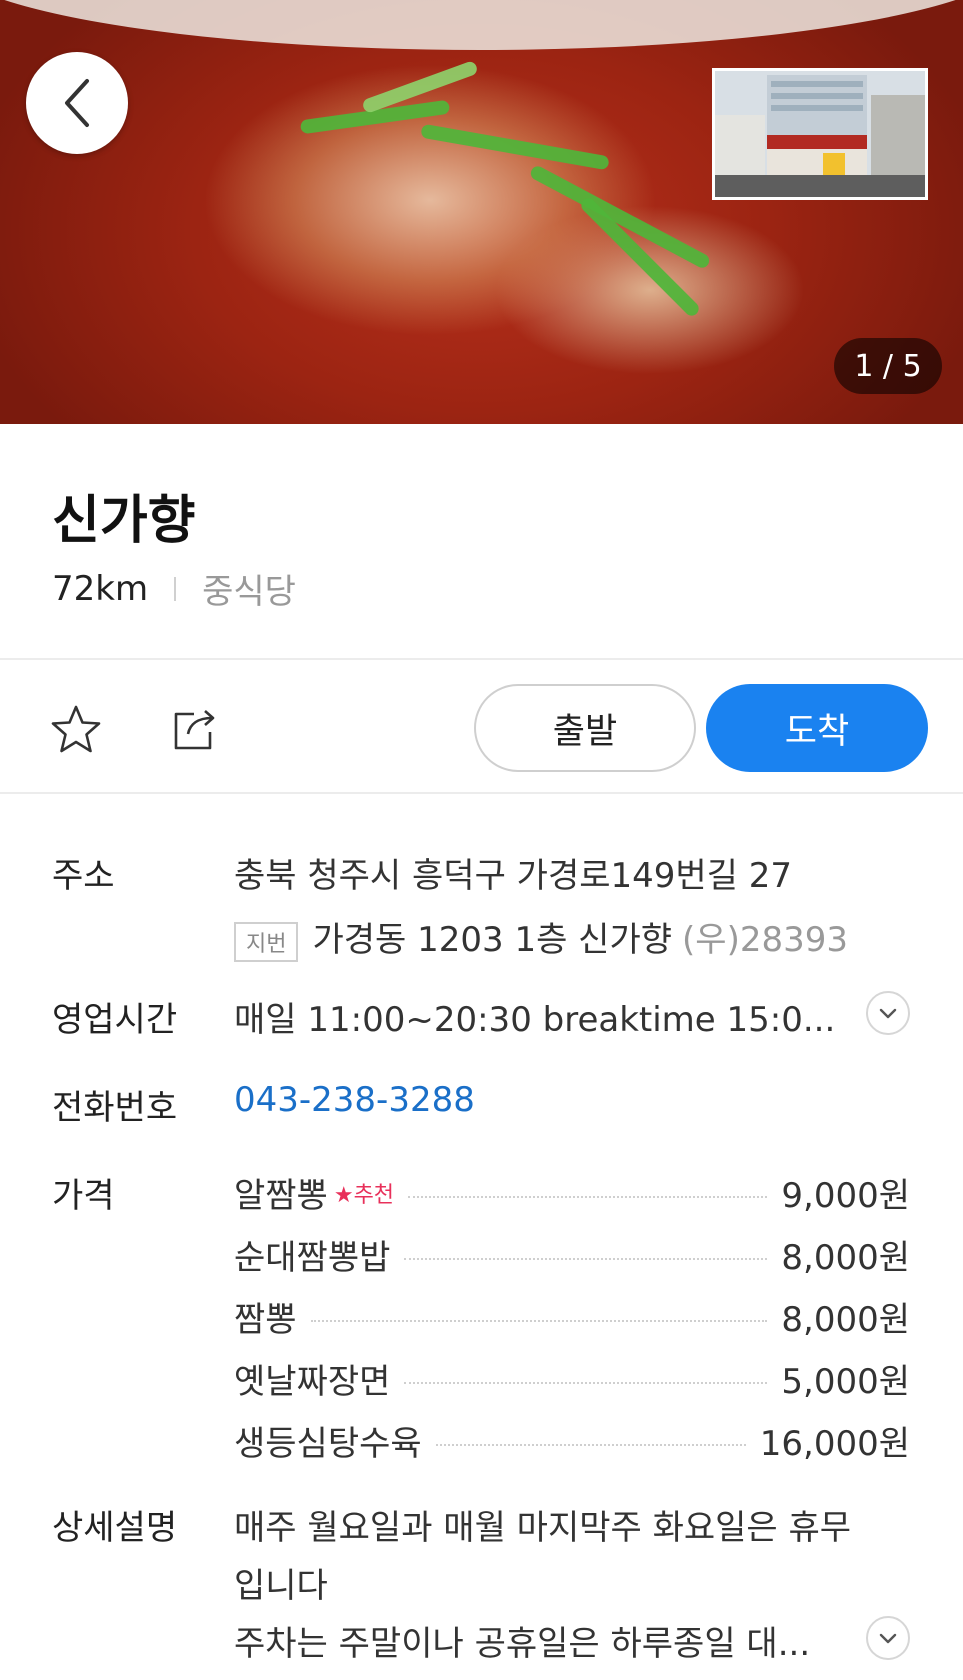 The image size is (963, 1680). What do you see at coordinates (572, 1192) in the screenshot?
I see `menu-item: 알짬뽕 ★추천 9,000원` at bounding box center [572, 1192].